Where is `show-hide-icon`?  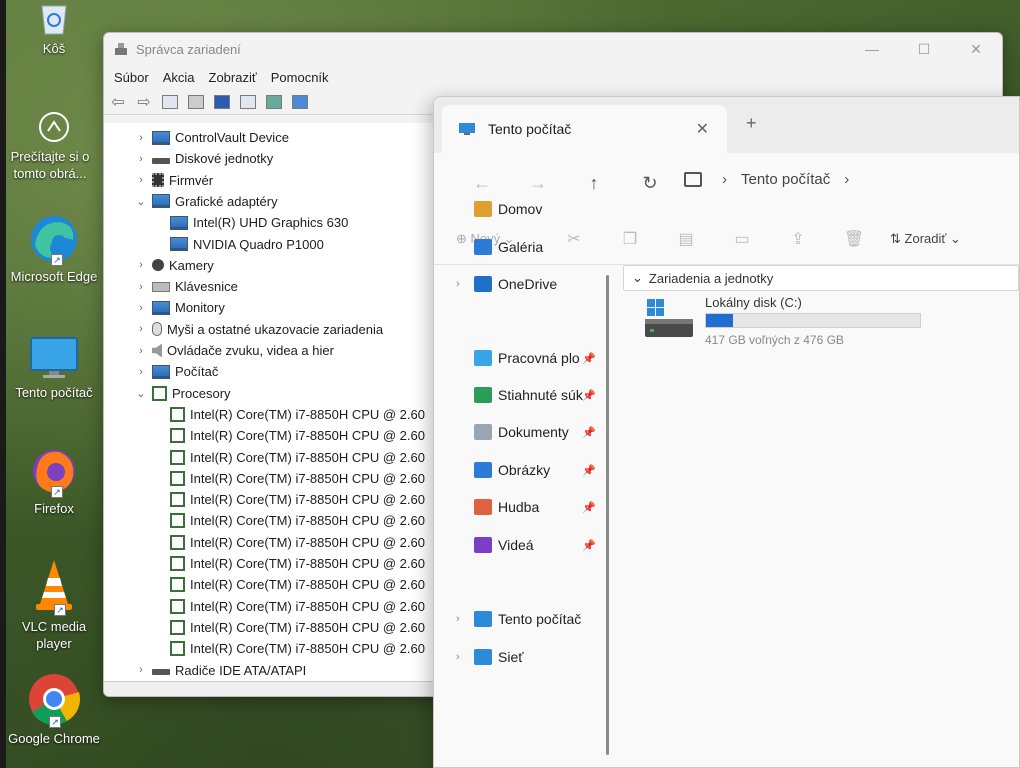 show-hide-icon is located at coordinates (196, 102).